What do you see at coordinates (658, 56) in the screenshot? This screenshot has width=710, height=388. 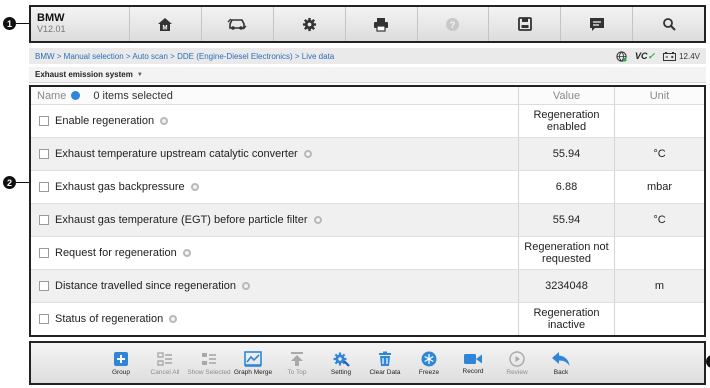 I see `connection-status: VC✓ 12.4V` at bounding box center [658, 56].